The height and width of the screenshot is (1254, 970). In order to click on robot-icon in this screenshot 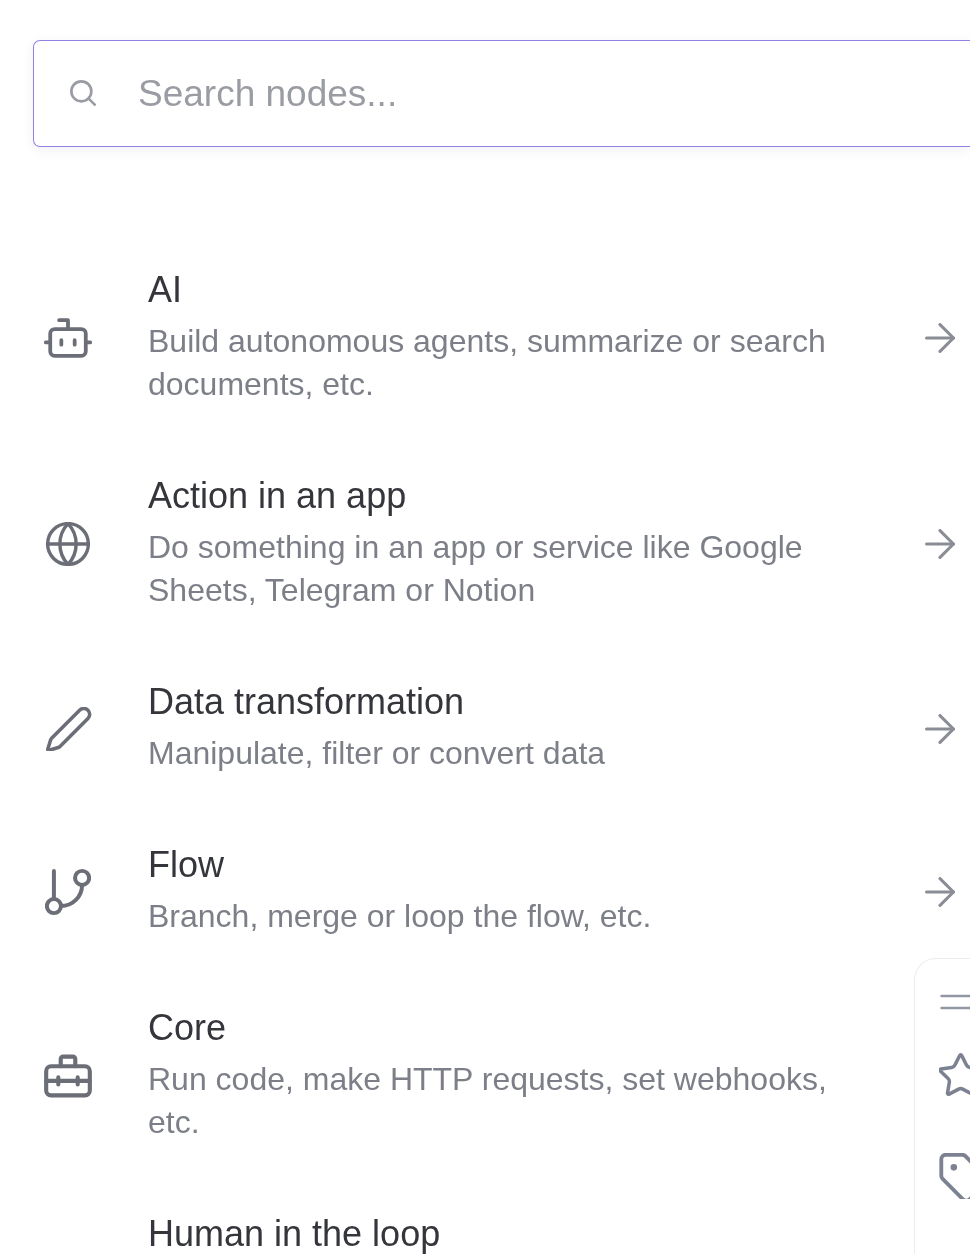, I will do `click(68, 338)`.